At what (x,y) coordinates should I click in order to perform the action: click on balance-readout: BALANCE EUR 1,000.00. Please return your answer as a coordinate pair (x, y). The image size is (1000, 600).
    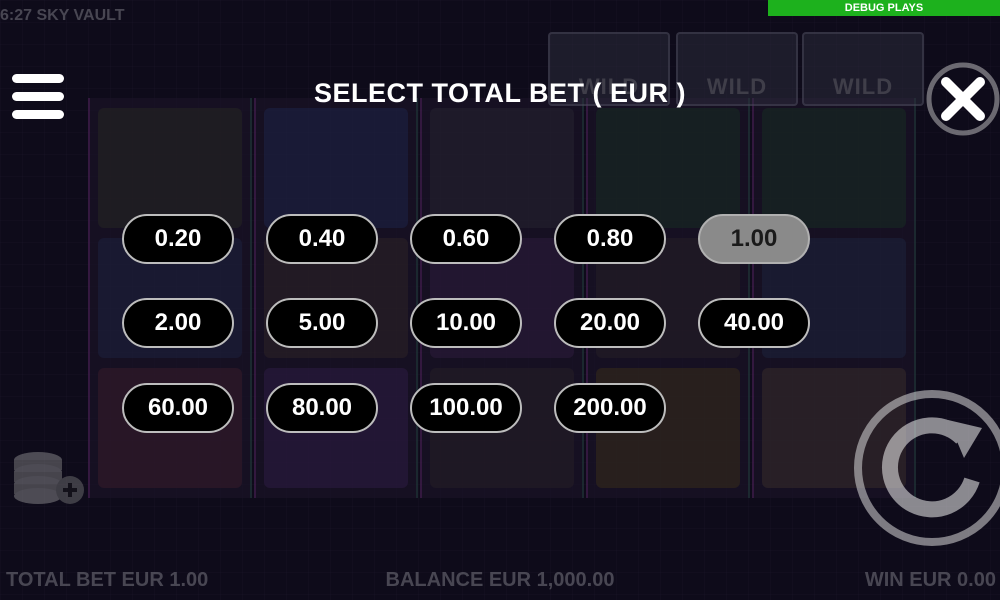
    Looking at the image, I should click on (500, 580).